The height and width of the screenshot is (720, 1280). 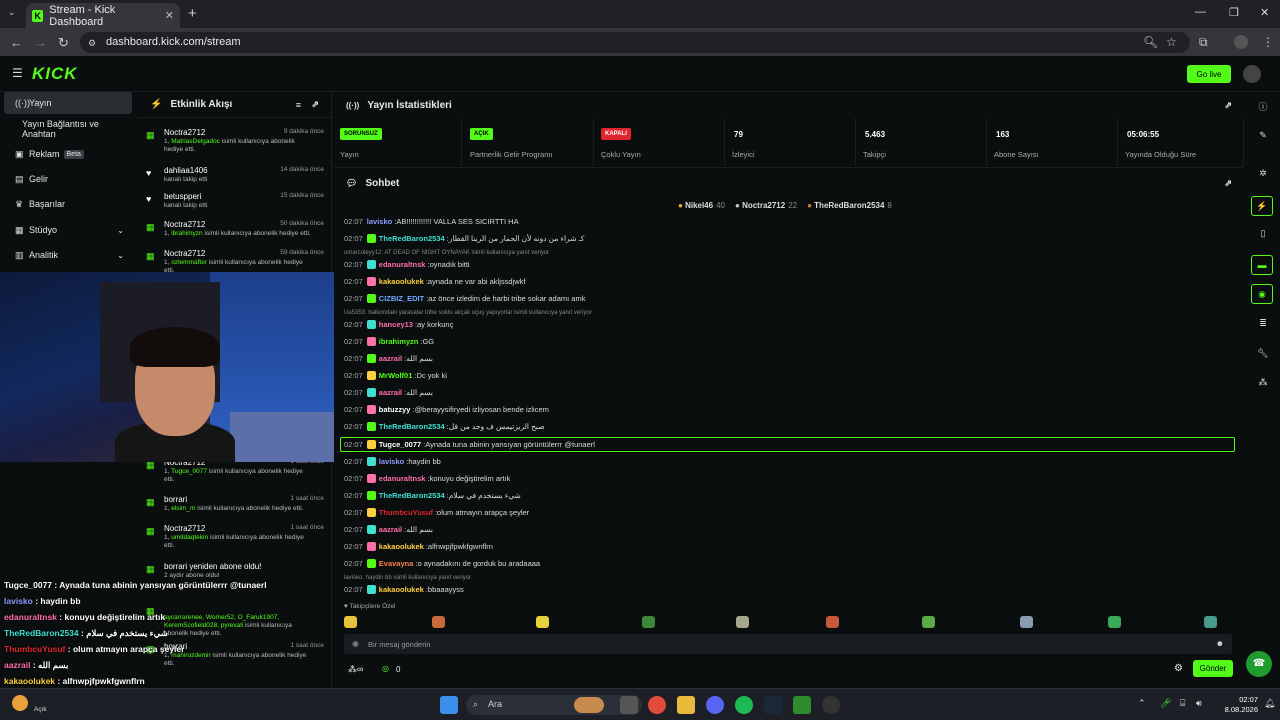 What do you see at coordinates (1263, 174) in the screenshot?
I see `raid-icon: ✲` at bounding box center [1263, 174].